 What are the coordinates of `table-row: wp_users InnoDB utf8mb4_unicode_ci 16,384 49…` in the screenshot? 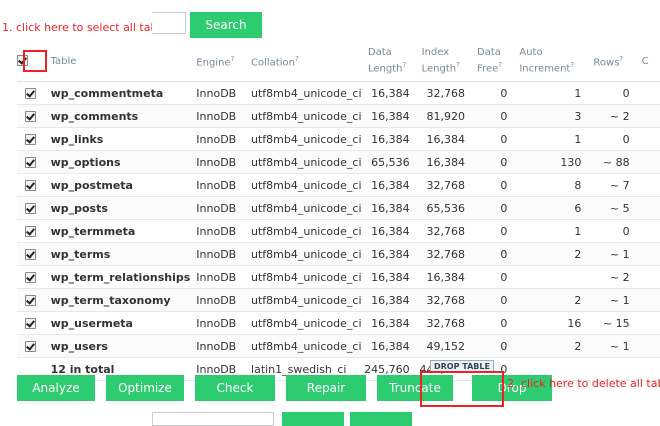 It's located at (338, 346).